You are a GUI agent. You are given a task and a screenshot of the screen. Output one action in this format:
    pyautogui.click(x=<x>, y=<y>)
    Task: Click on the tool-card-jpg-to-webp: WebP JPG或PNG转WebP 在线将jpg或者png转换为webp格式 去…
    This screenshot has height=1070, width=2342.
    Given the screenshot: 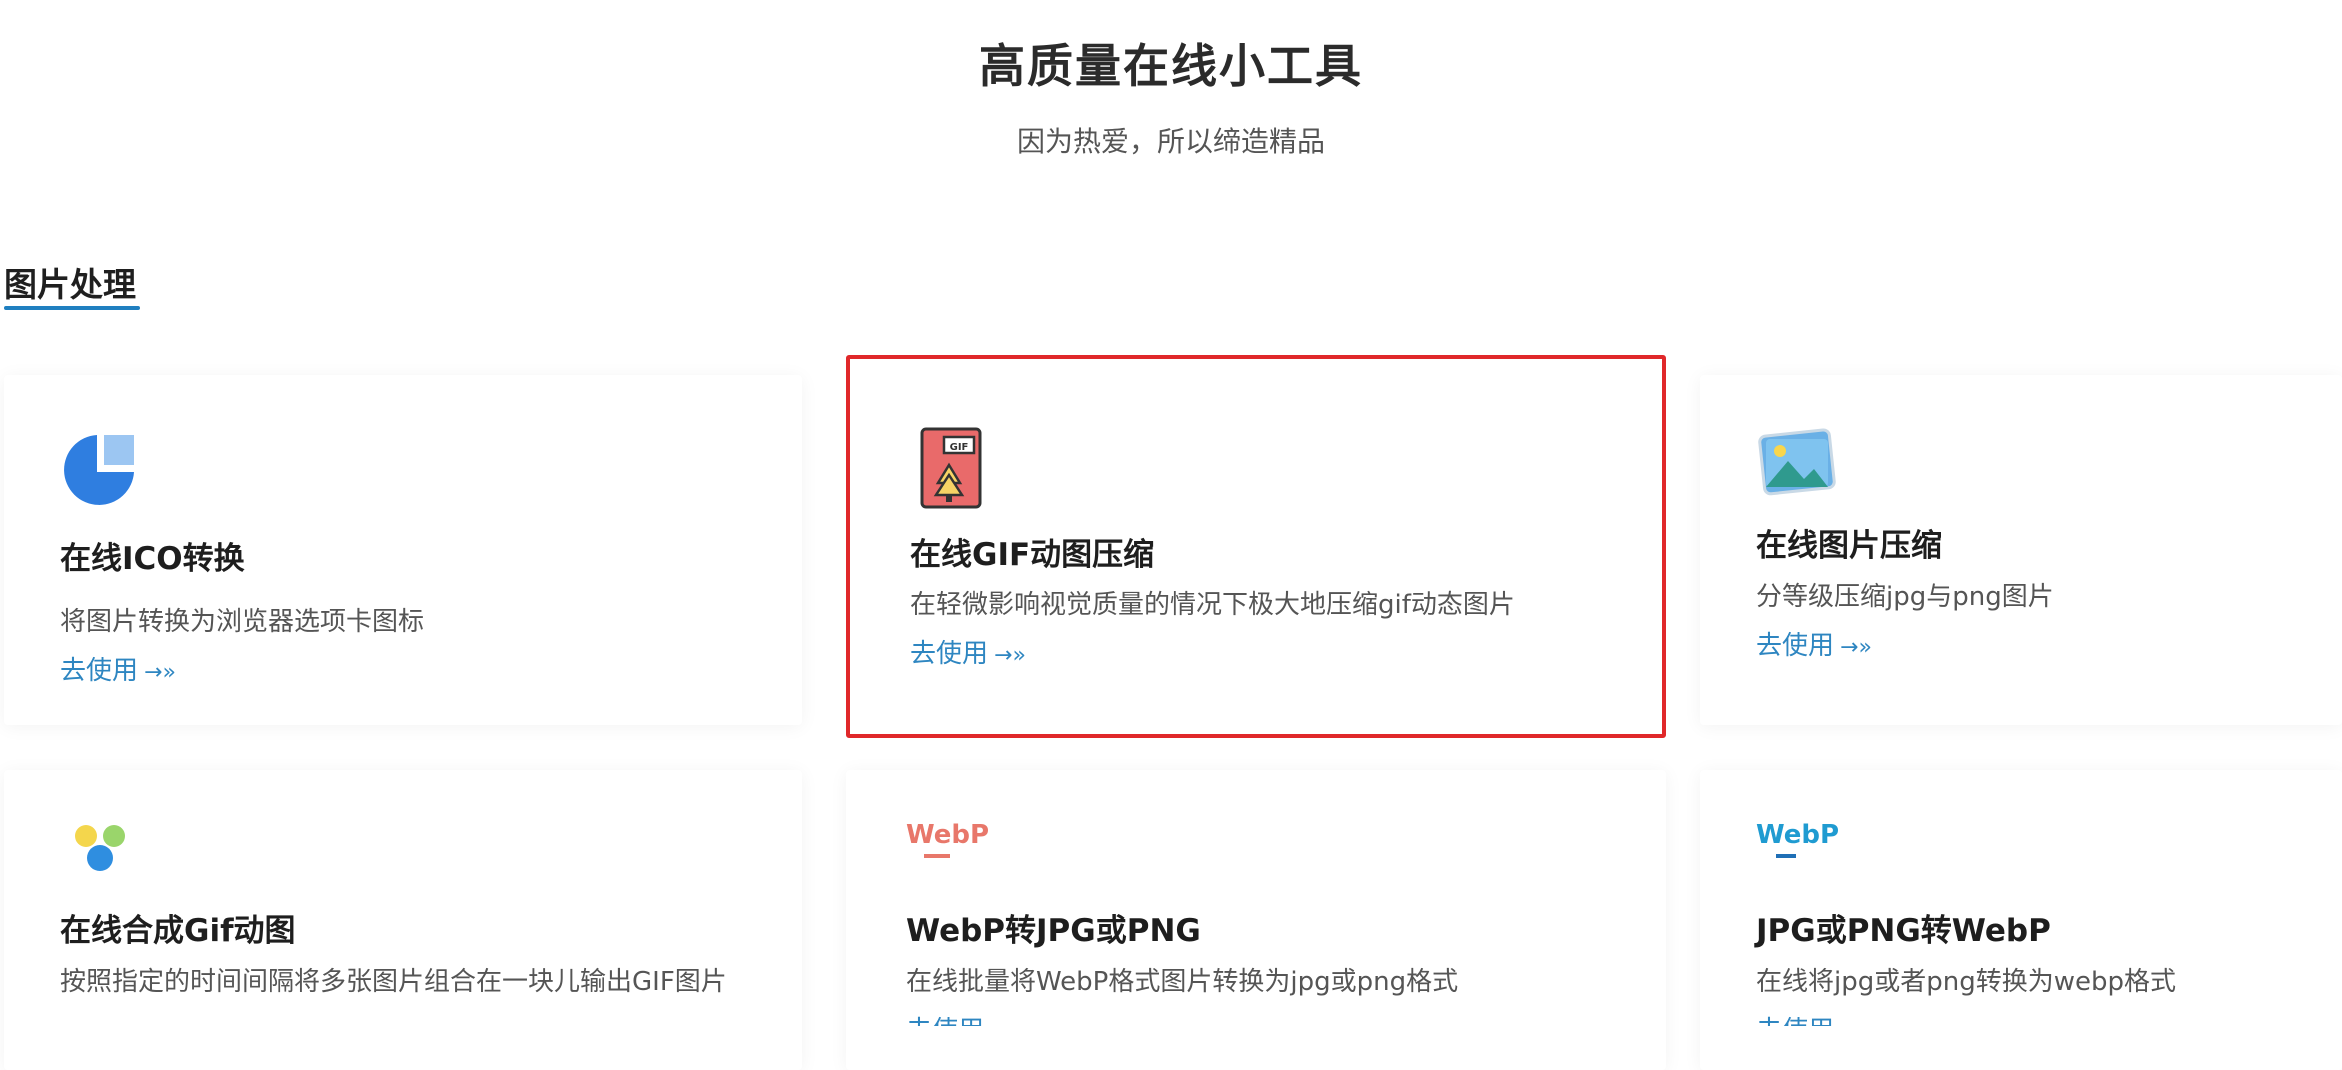 What is the action you would take?
    pyautogui.click(x=2021, y=920)
    